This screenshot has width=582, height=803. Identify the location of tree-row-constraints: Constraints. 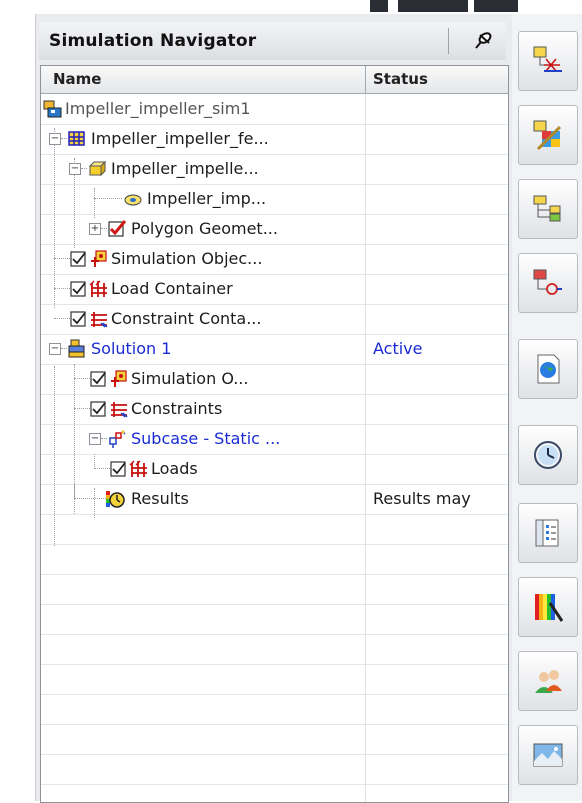
(274, 409).